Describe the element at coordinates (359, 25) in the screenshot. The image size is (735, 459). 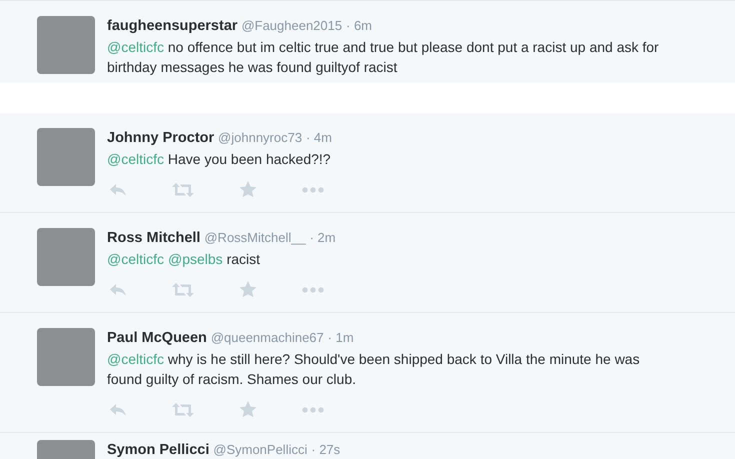
I see `tweet-time: · 6m` at that location.